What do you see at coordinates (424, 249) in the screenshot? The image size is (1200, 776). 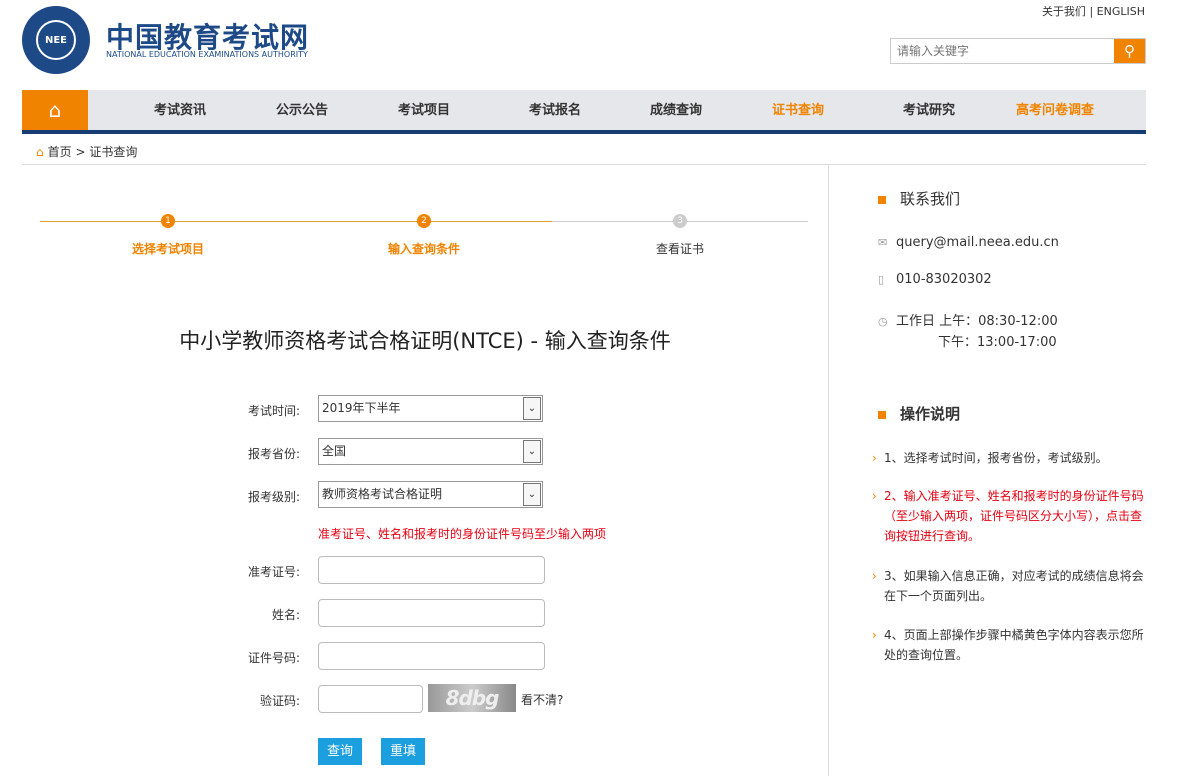 I see `step-2-label: 输入查询条件` at bounding box center [424, 249].